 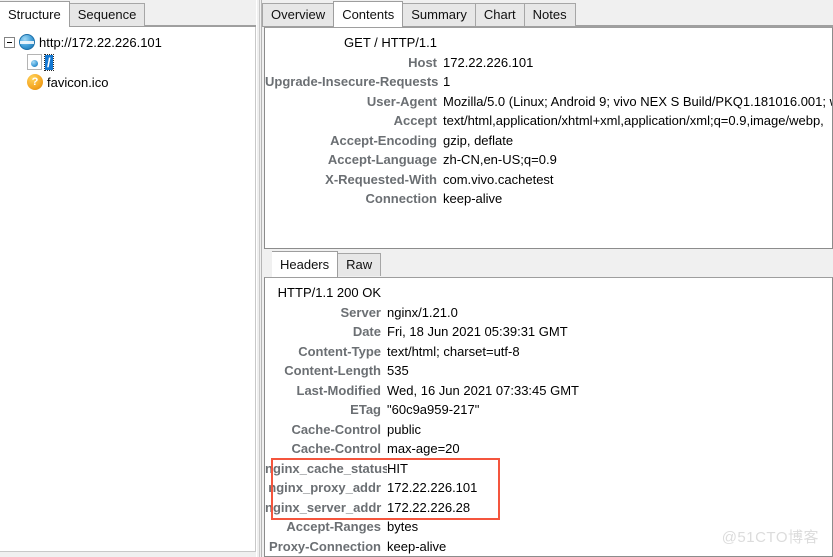 What do you see at coordinates (488, 62) in the screenshot?
I see `request-header-value: 172.22.226.101` at bounding box center [488, 62].